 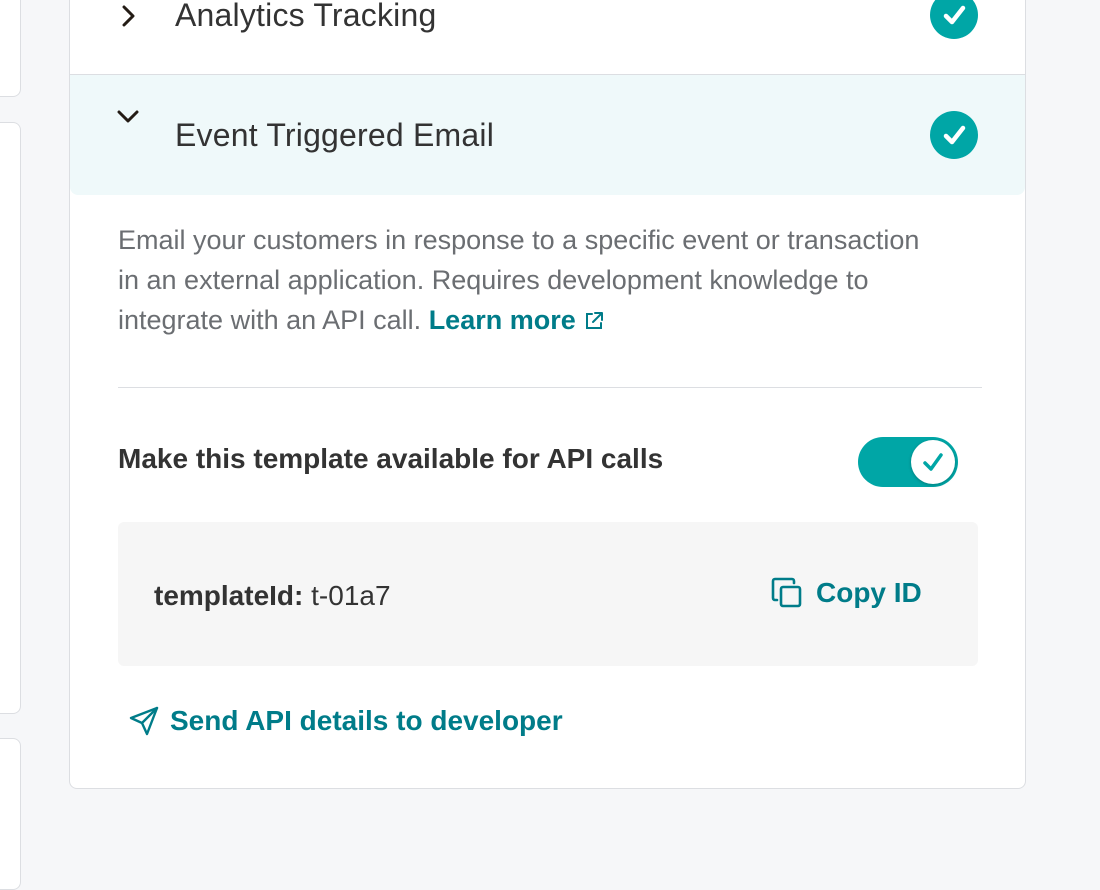 I want to click on send-api-details-link: Send API details to developer, so click(x=345, y=721).